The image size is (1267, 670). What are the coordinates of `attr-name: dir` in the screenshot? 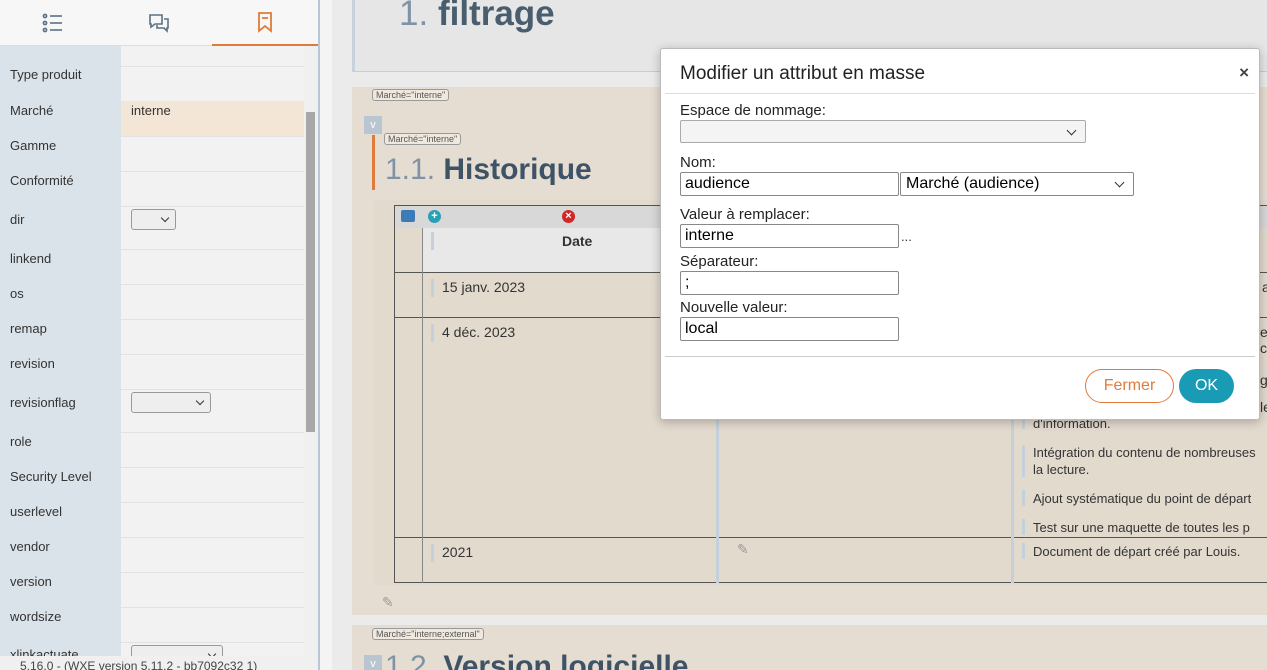 It's located at (17, 219).